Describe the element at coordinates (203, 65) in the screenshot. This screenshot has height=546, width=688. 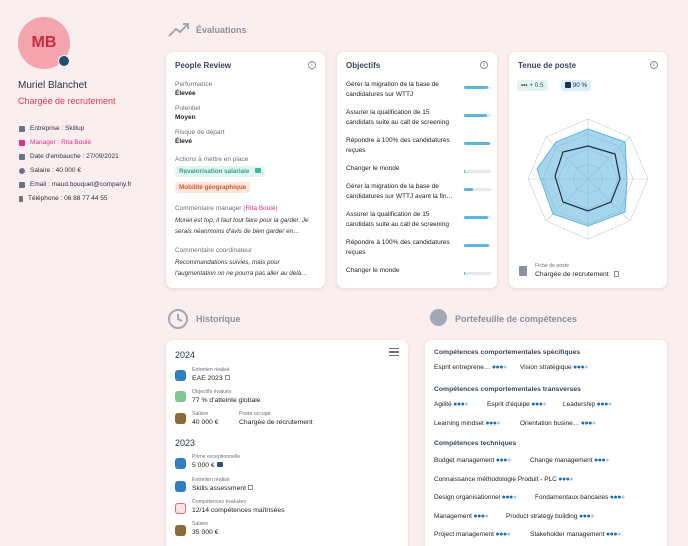
I see `people-review-title: People Review` at that location.